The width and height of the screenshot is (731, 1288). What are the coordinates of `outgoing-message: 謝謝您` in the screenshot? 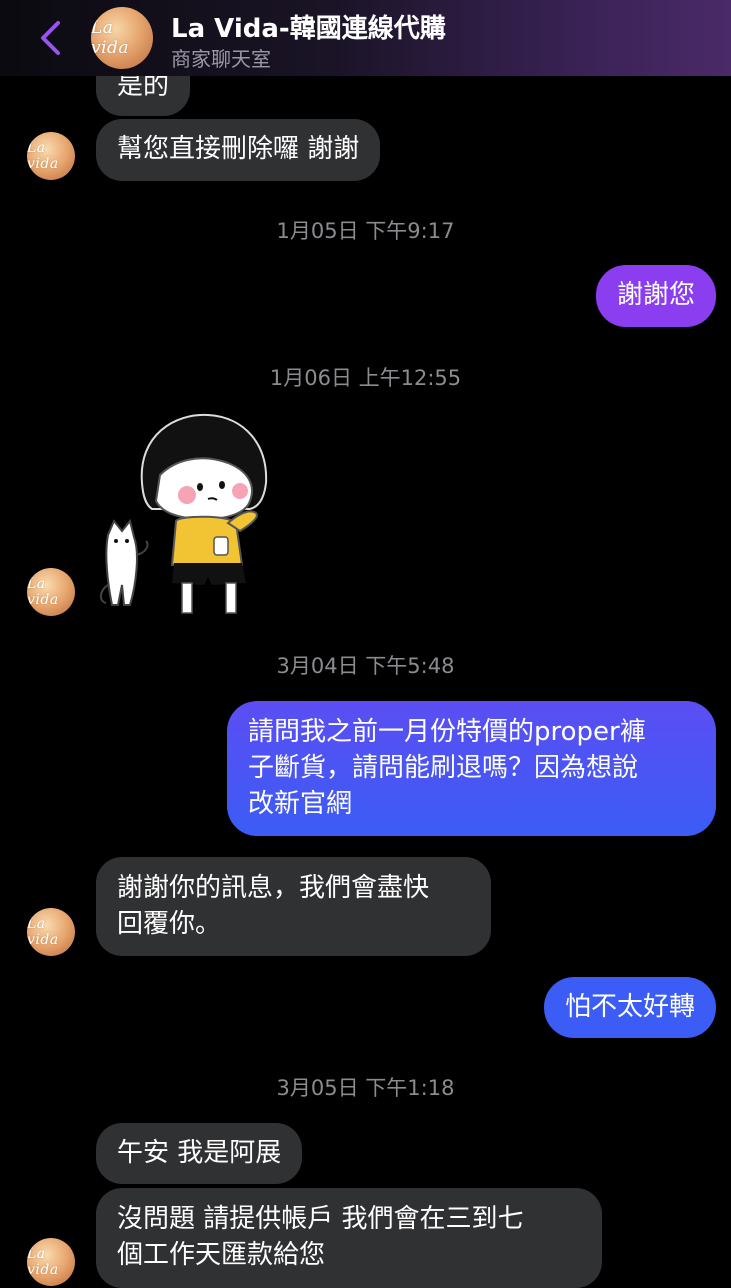 It's located at (655, 296).